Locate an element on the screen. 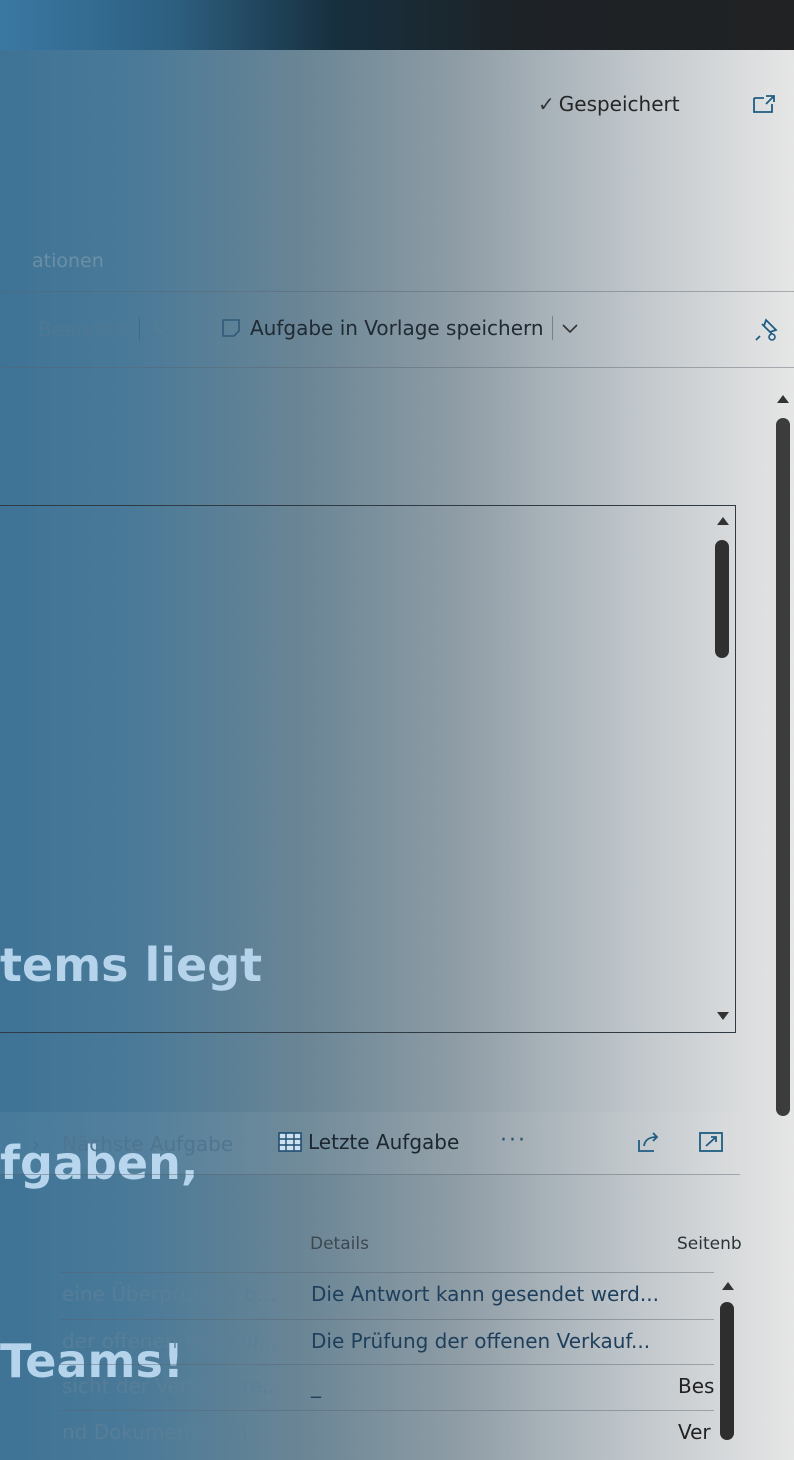 This screenshot has width=794, height=1460. end-button: Beenden is located at coordinates (85, 329).